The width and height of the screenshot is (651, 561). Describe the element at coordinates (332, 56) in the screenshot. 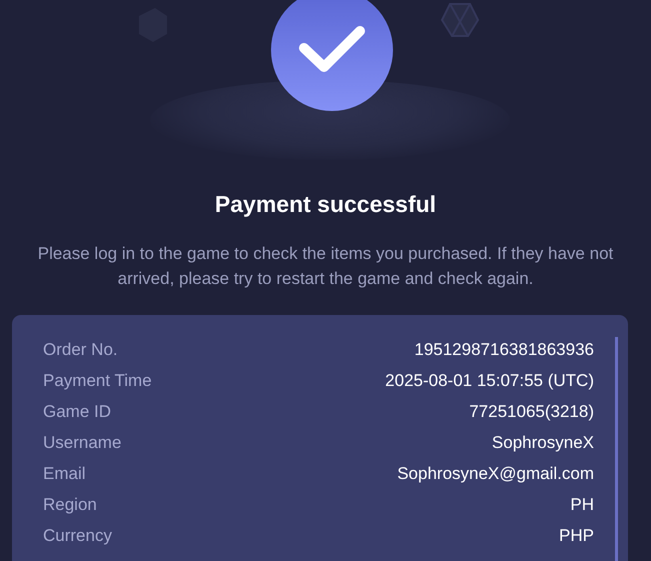

I see `success-check-icon` at that location.